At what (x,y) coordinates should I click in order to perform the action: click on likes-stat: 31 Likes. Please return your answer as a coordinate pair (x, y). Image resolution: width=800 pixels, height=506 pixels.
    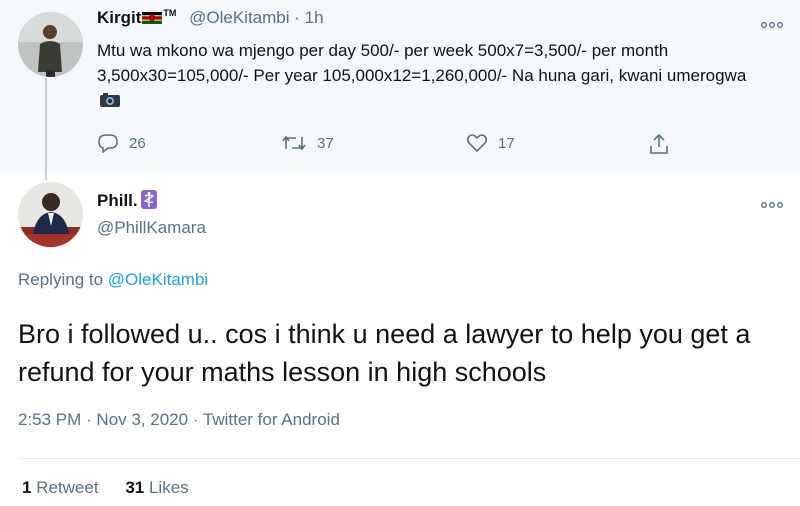
    Looking at the image, I should click on (156, 487).